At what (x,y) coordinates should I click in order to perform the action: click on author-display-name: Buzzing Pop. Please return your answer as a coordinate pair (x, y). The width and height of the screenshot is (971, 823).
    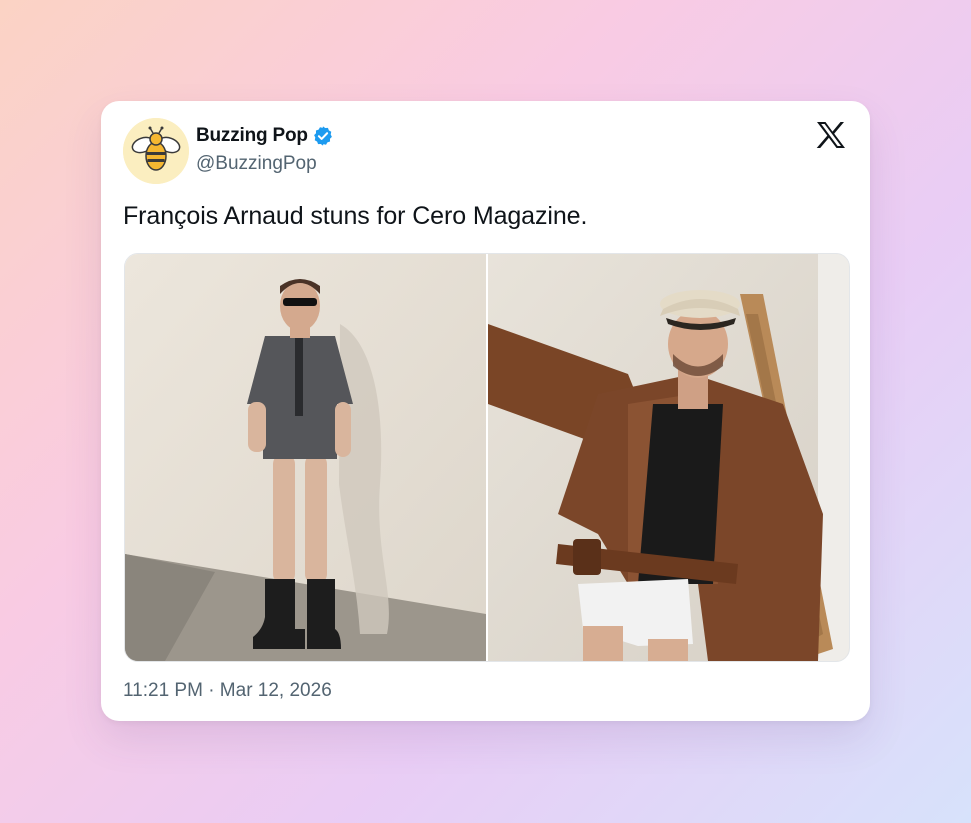
    Looking at the image, I should click on (252, 136).